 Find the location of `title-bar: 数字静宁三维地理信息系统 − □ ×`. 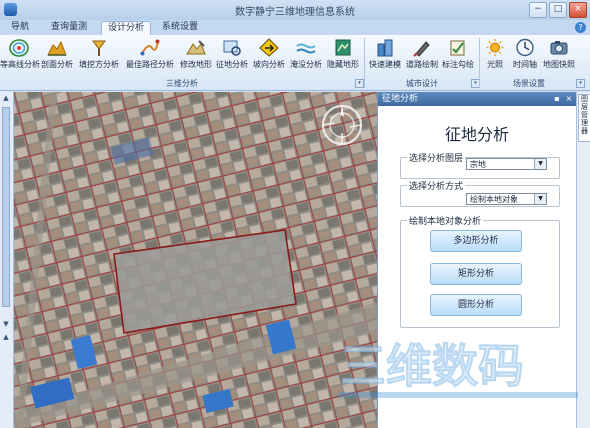

title-bar: 数字静宁三维地理信息系统 − □ × is located at coordinates (295, 10).